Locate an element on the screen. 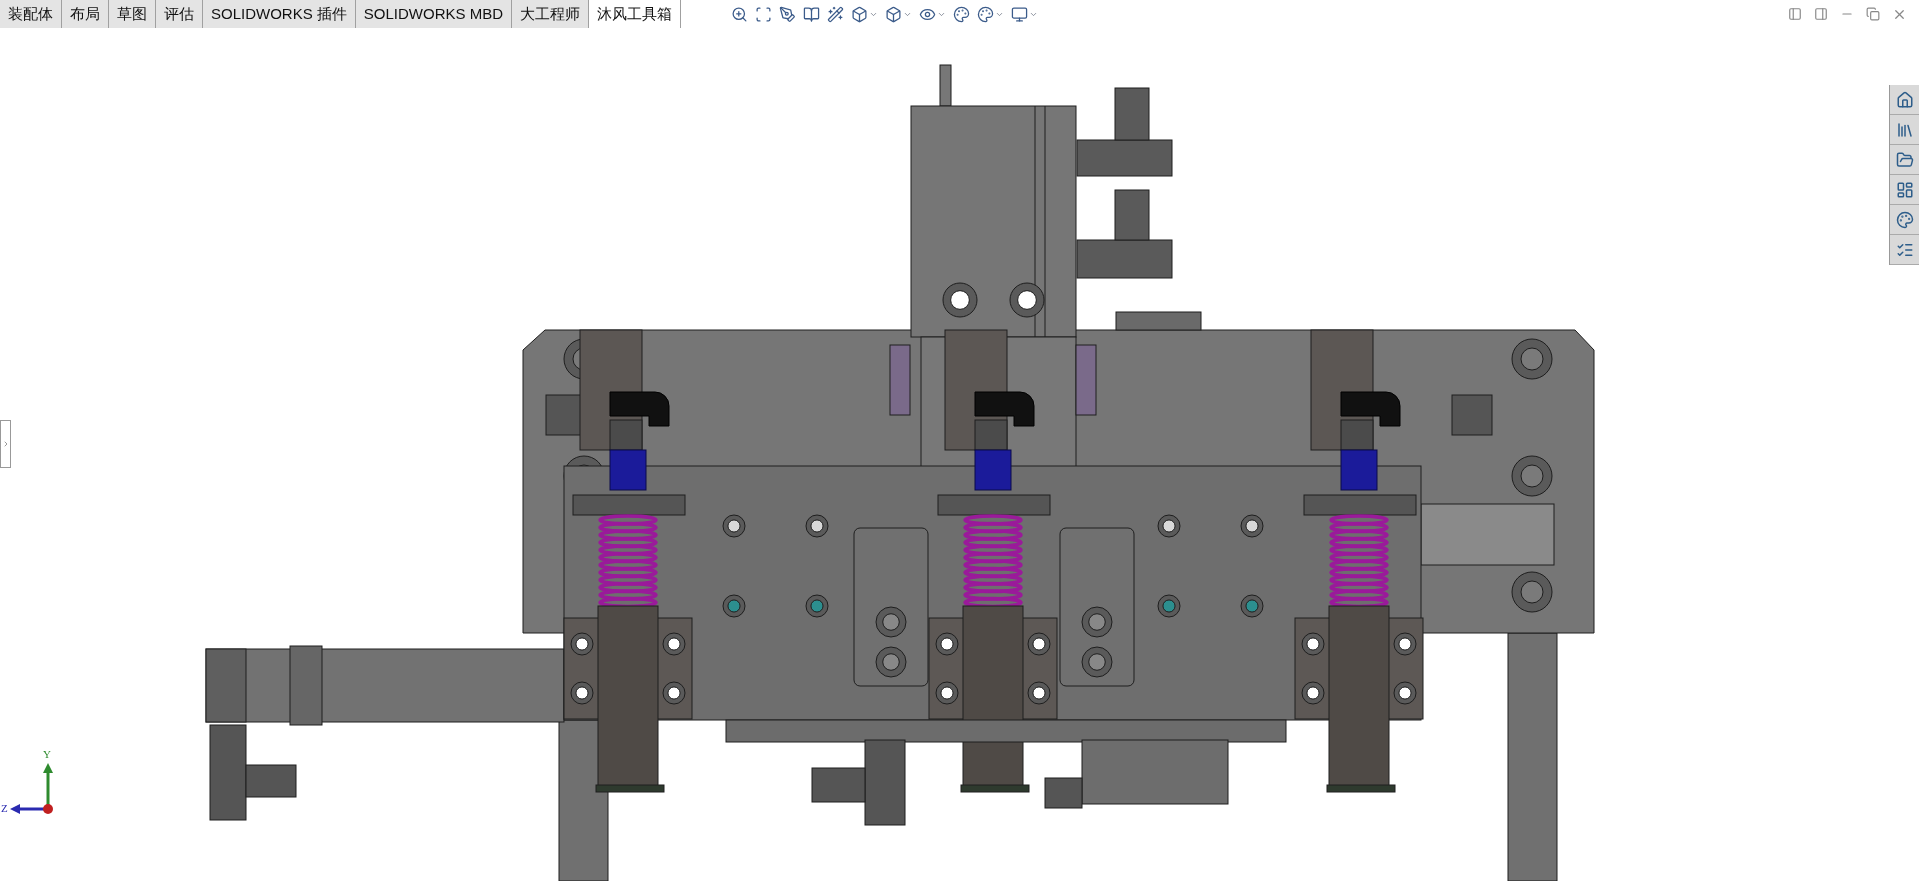 This screenshot has height=881, width=1919. tile-left-icon is located at coordinates (1795, 14).